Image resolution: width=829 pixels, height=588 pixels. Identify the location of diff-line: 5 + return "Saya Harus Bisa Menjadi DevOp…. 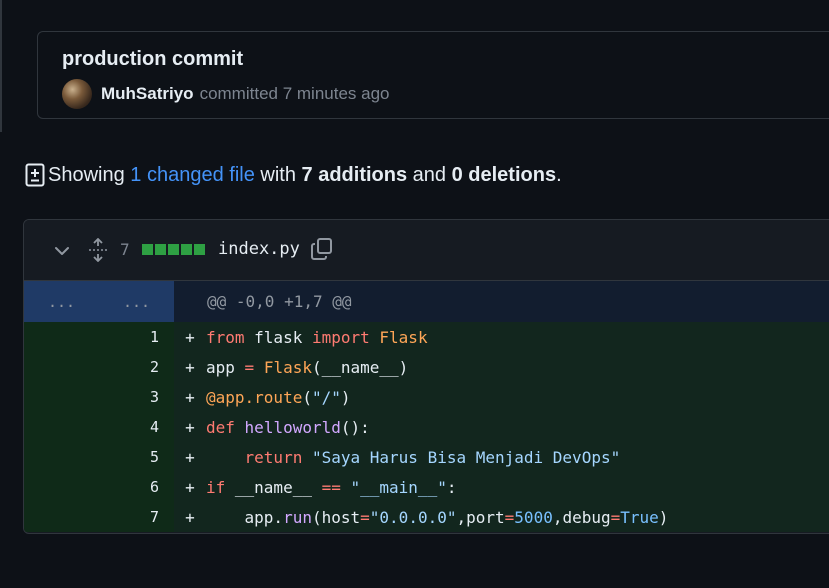
(426, 457).